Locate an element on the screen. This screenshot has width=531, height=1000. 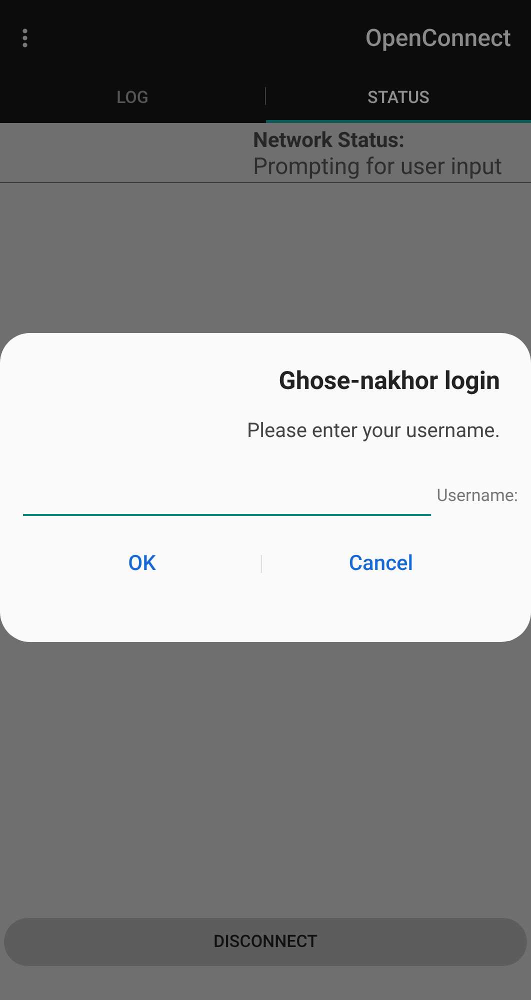
dialog-message: Please enter your username. is located at coordinates (373, 430).